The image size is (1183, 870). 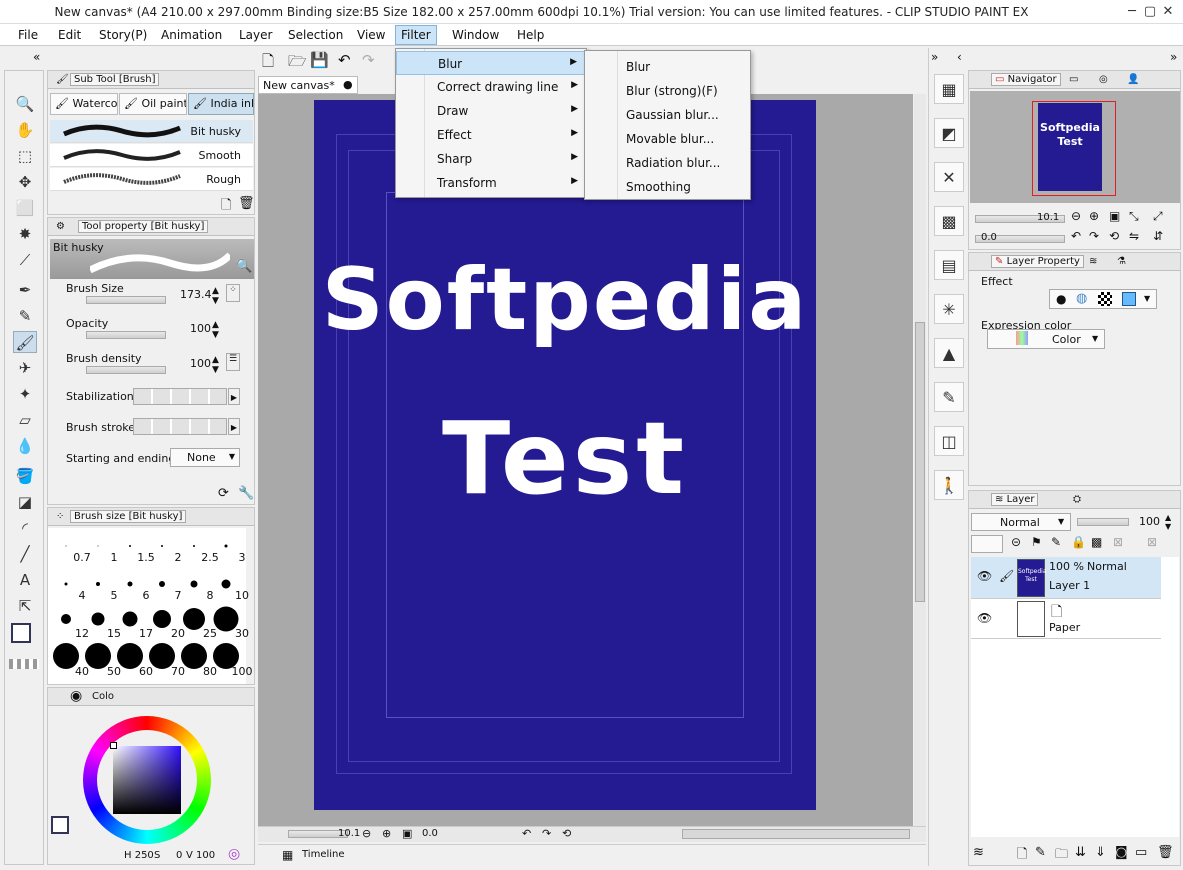 What do you see at coordinates (475, 35) in the screenshot?
I see `menu-window: Window` at bounding box center [475, 35].